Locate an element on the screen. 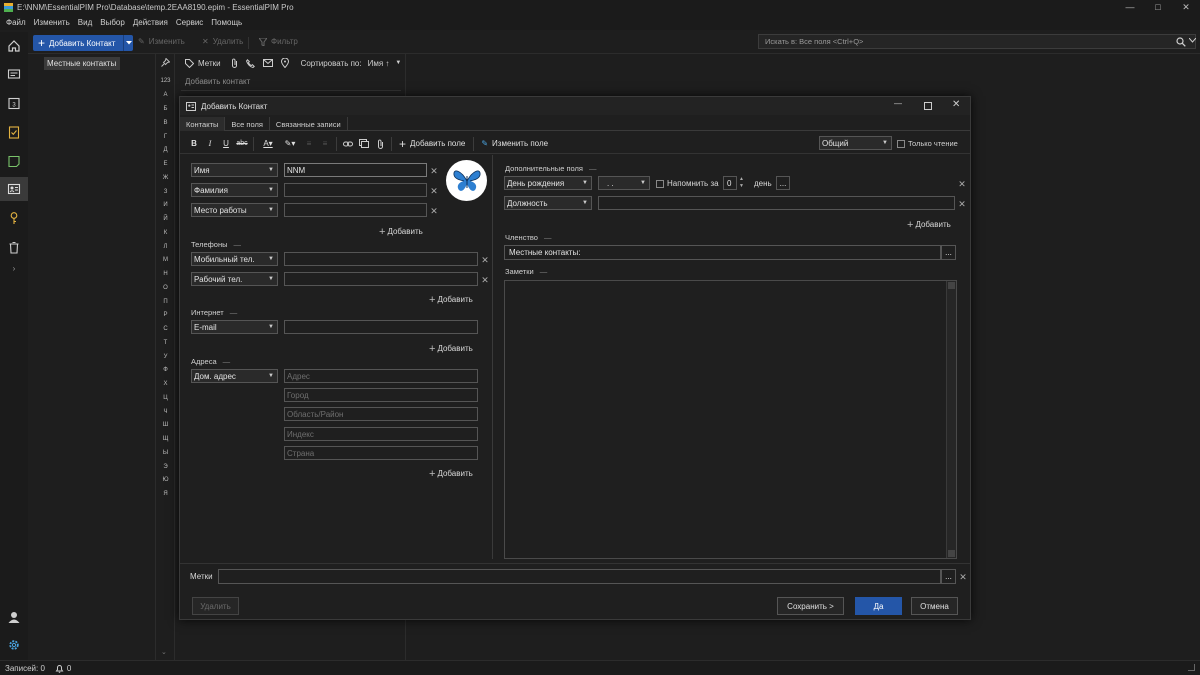 The width and height of the screenshot is (1200, 675). alpha-item: Л is located at coordinates (165, 247).